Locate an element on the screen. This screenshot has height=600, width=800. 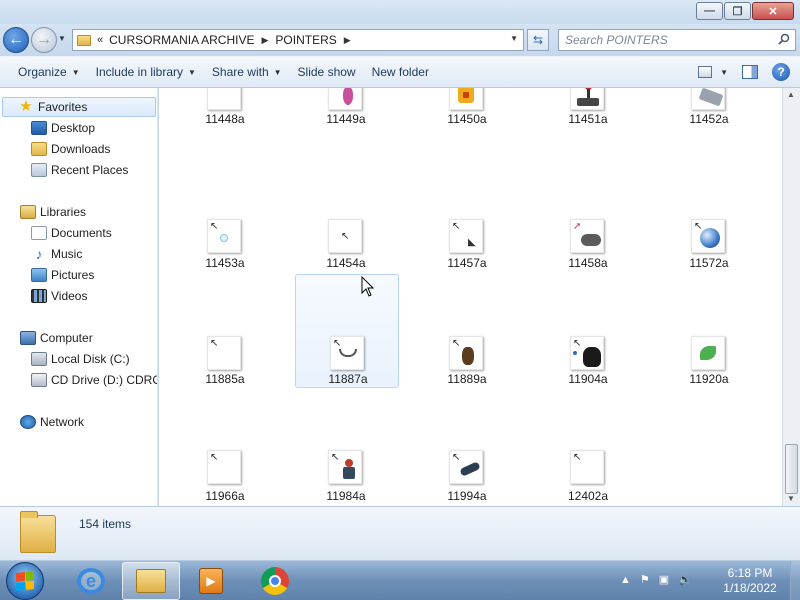
sidebar-item-desktop: Desktop is located at coordinates (63, 128).